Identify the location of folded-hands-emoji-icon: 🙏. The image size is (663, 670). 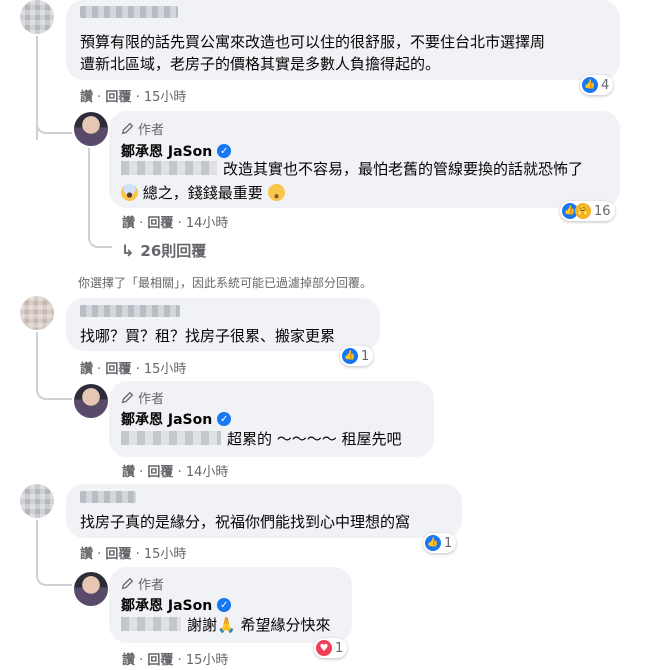
(226, 625).